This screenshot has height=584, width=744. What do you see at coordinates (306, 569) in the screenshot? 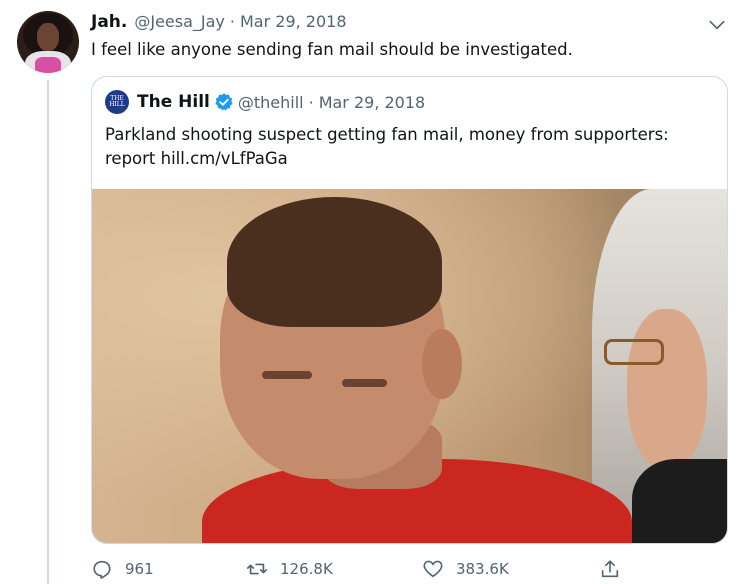
I see `retweet-count: 126.8K` at bounding box center [306, 569].